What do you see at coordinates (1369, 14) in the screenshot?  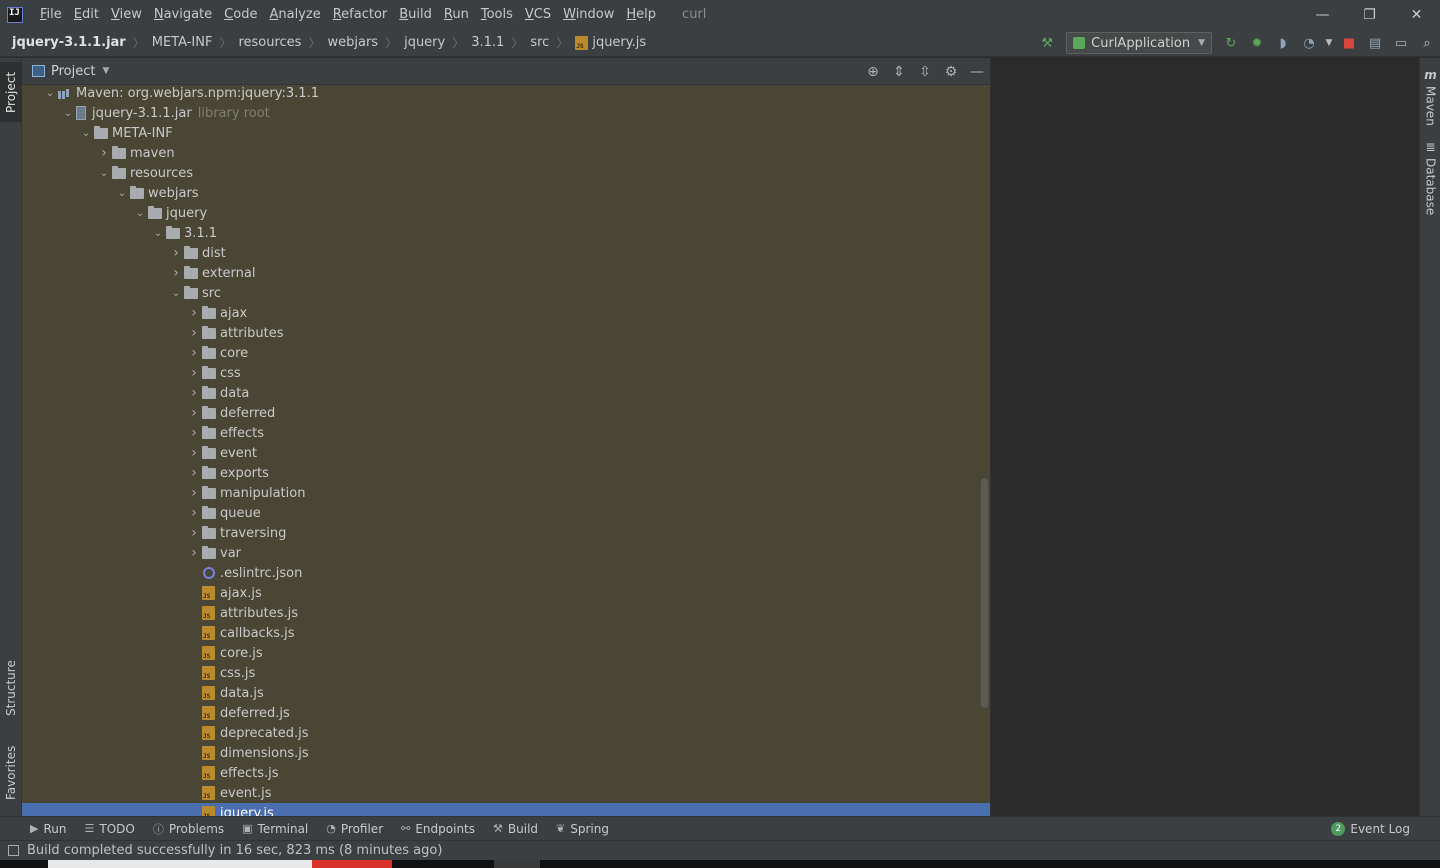 I see `restore-button: ❐` at bounding box center [1369, 14].